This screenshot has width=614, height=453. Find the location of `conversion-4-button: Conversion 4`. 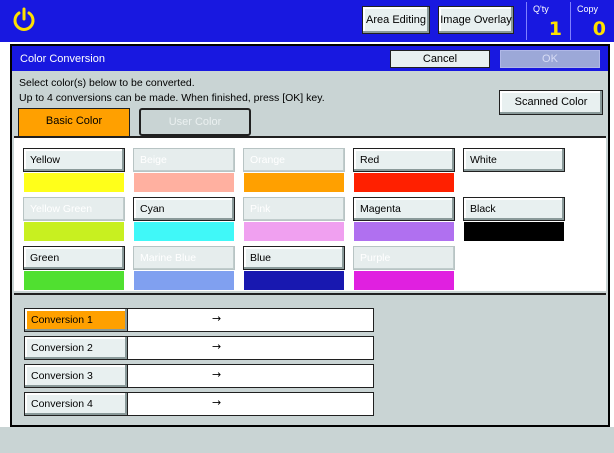

conversion-4-button: Conversion 4 is located at coordinates (76, 404).